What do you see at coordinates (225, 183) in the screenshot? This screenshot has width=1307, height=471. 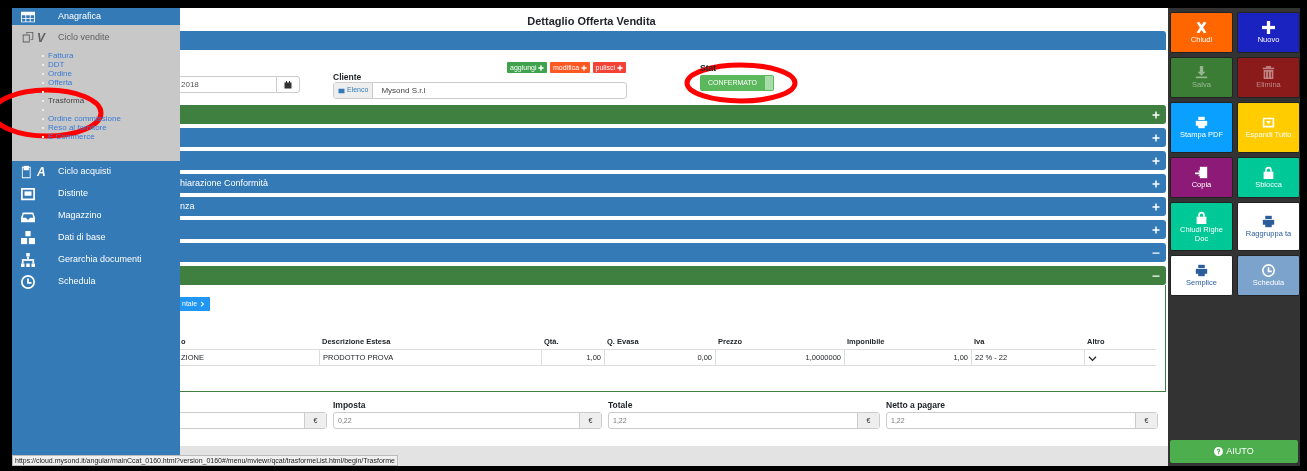 I see `section-title: hiarazione Conformità` at bounding box center [225, 183].